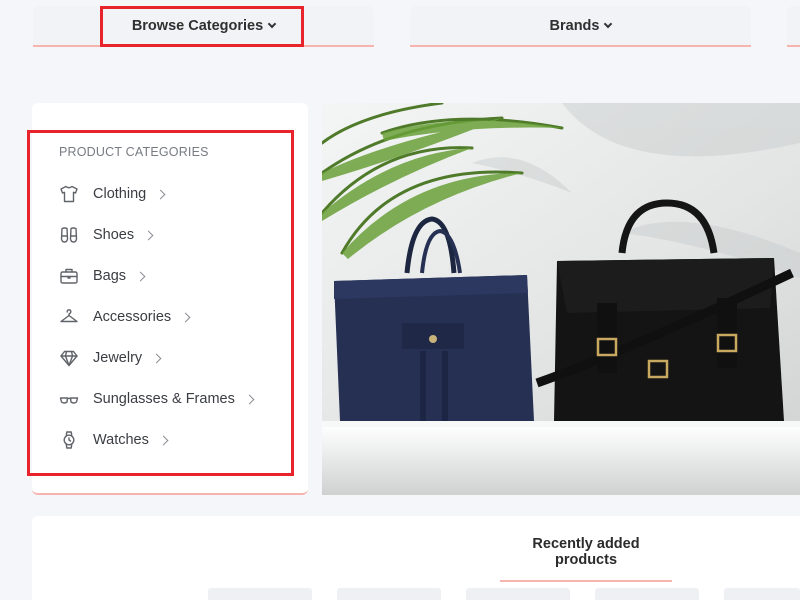  What do you see at coordinates (121, 440) in the screenshot?
I see `sidebar-item-label: Watches` at bounding box center [121, 440].